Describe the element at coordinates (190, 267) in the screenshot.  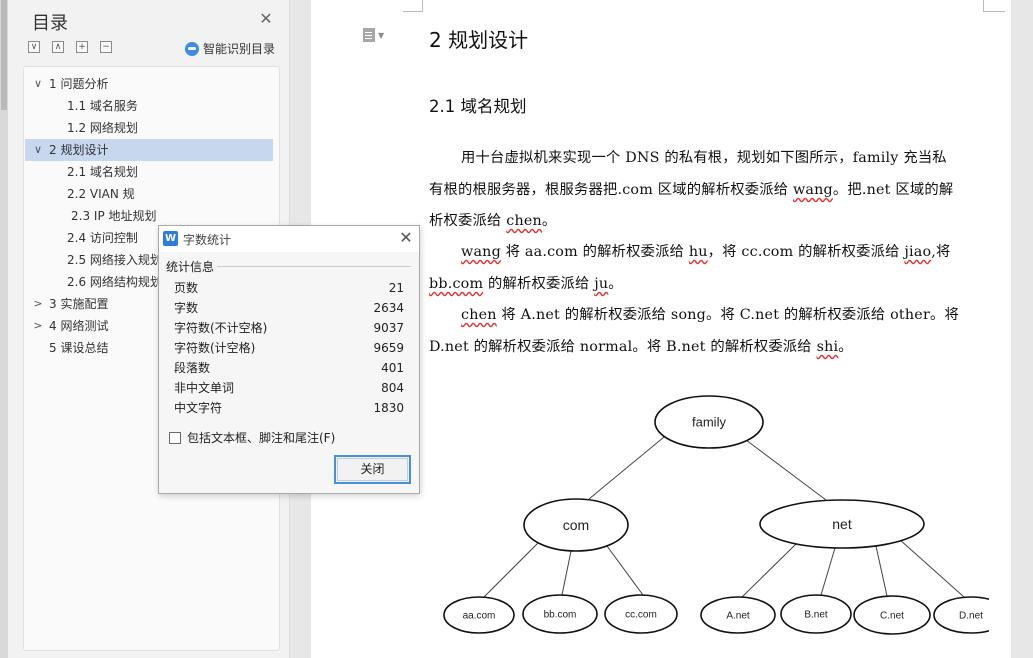
I see `stats-group-label: 统计信息` at that location.